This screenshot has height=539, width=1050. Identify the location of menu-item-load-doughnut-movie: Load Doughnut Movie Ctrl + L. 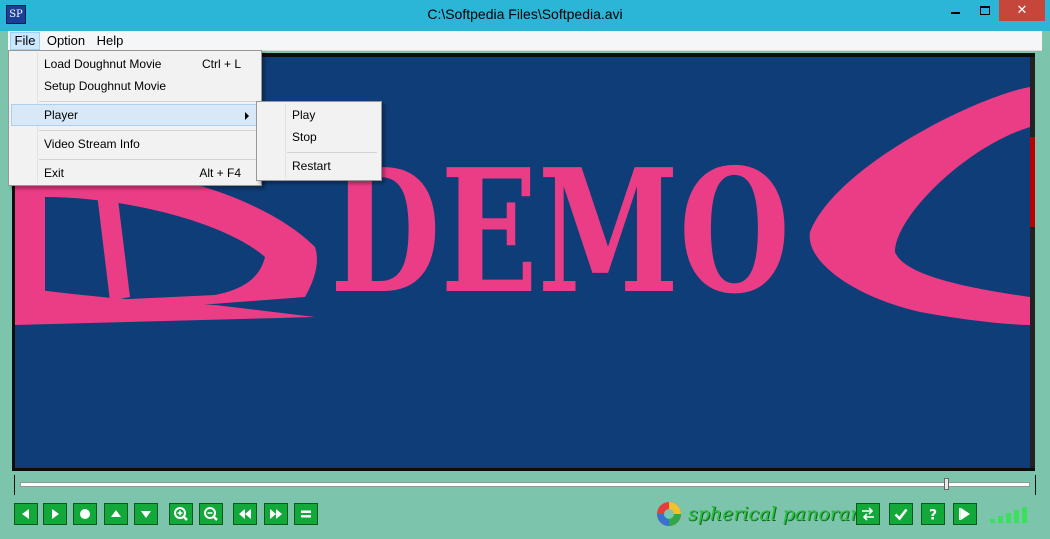
(135, 64).